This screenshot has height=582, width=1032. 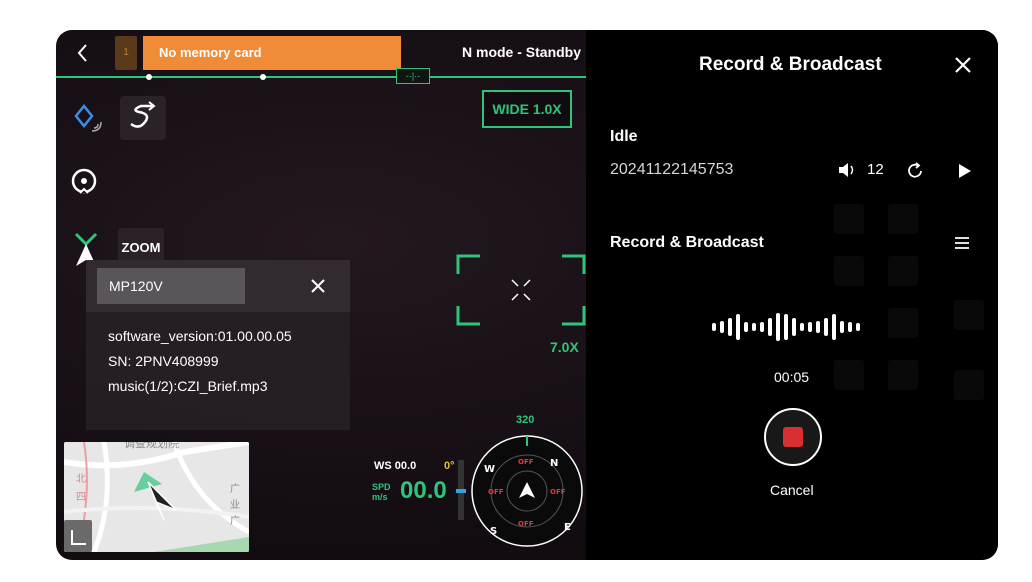 I want to click on waypoint-tool, so click(x=90, y=120).